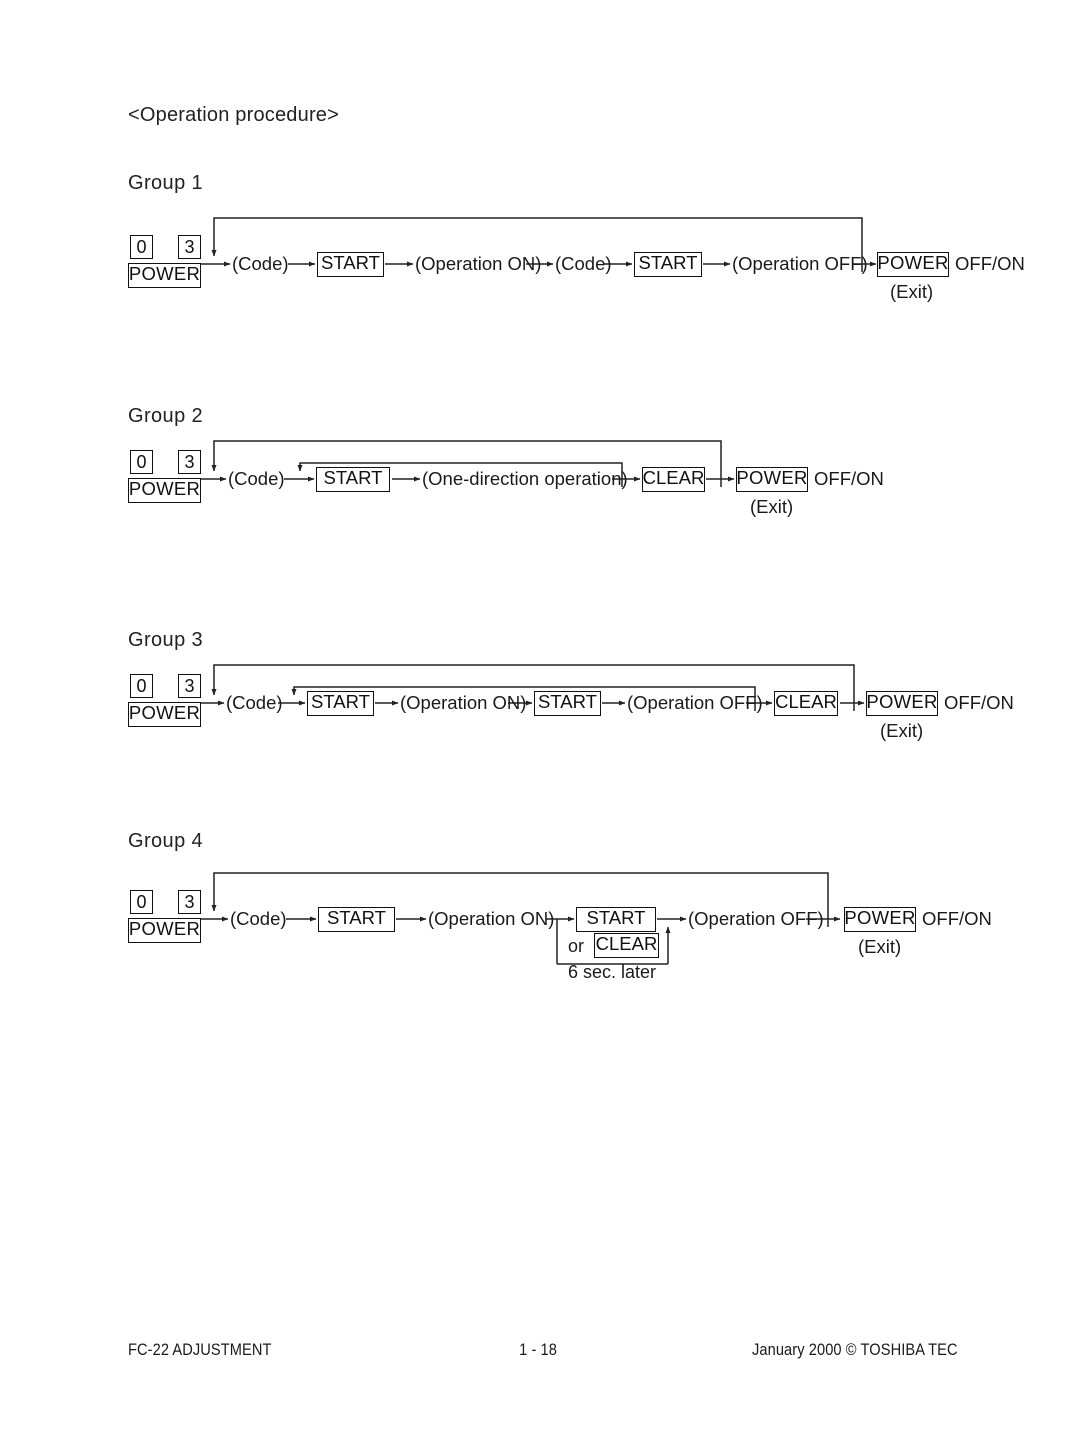 Image resolution: width=1080 pixels, height=1439 pixels. What do you see at coordinates (234, 115) in the screenshot?
I see `page-heading: <Operation procedure>` at bounding box center [234, 115].